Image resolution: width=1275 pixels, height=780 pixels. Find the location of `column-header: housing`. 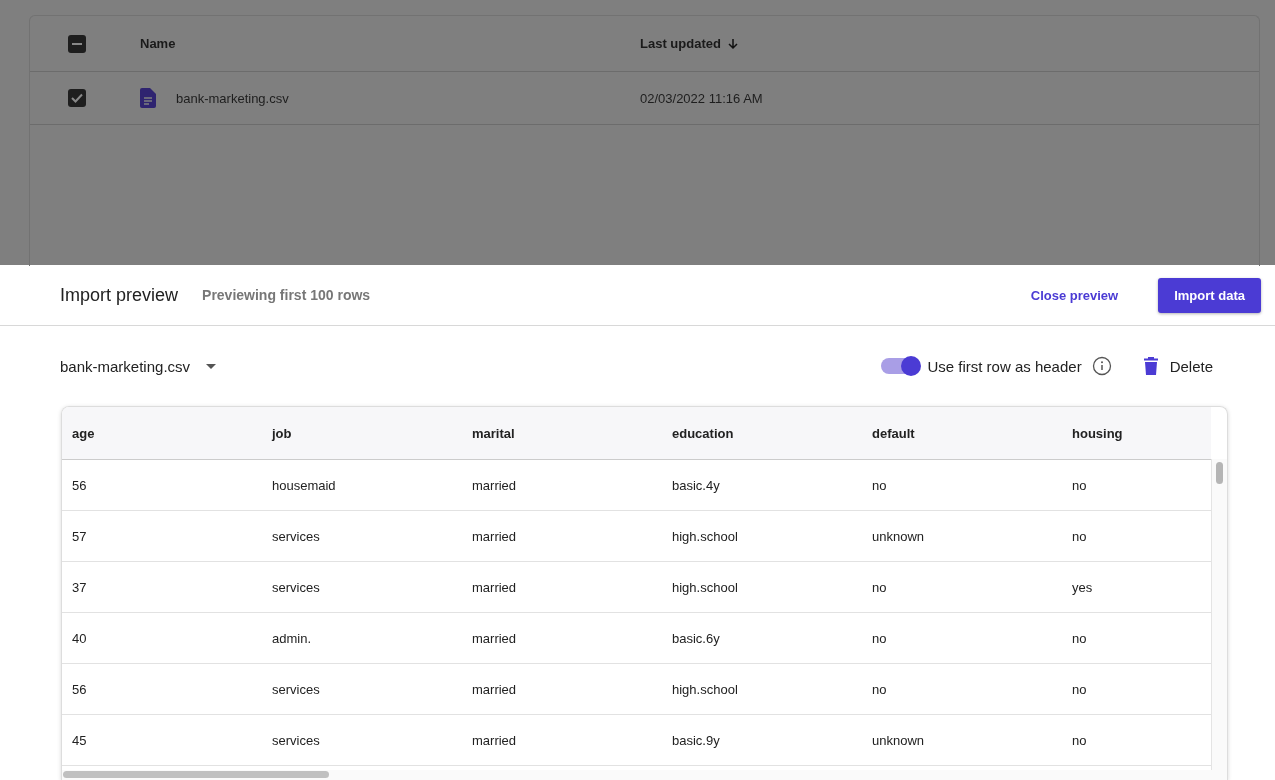

column-header: housing is located at coordinates (1097, 433).